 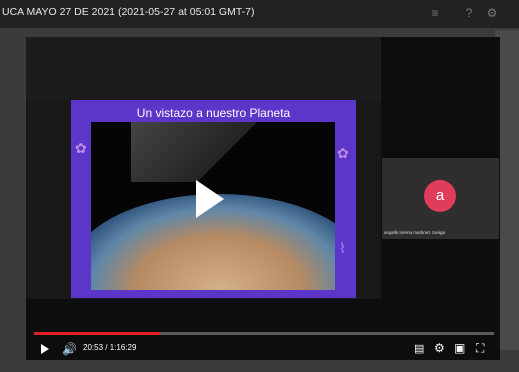 What do you see at coordinates (492, 13) in the screenshot?
I see `settings-icon: ⚙` at bounding box center [492, 13].